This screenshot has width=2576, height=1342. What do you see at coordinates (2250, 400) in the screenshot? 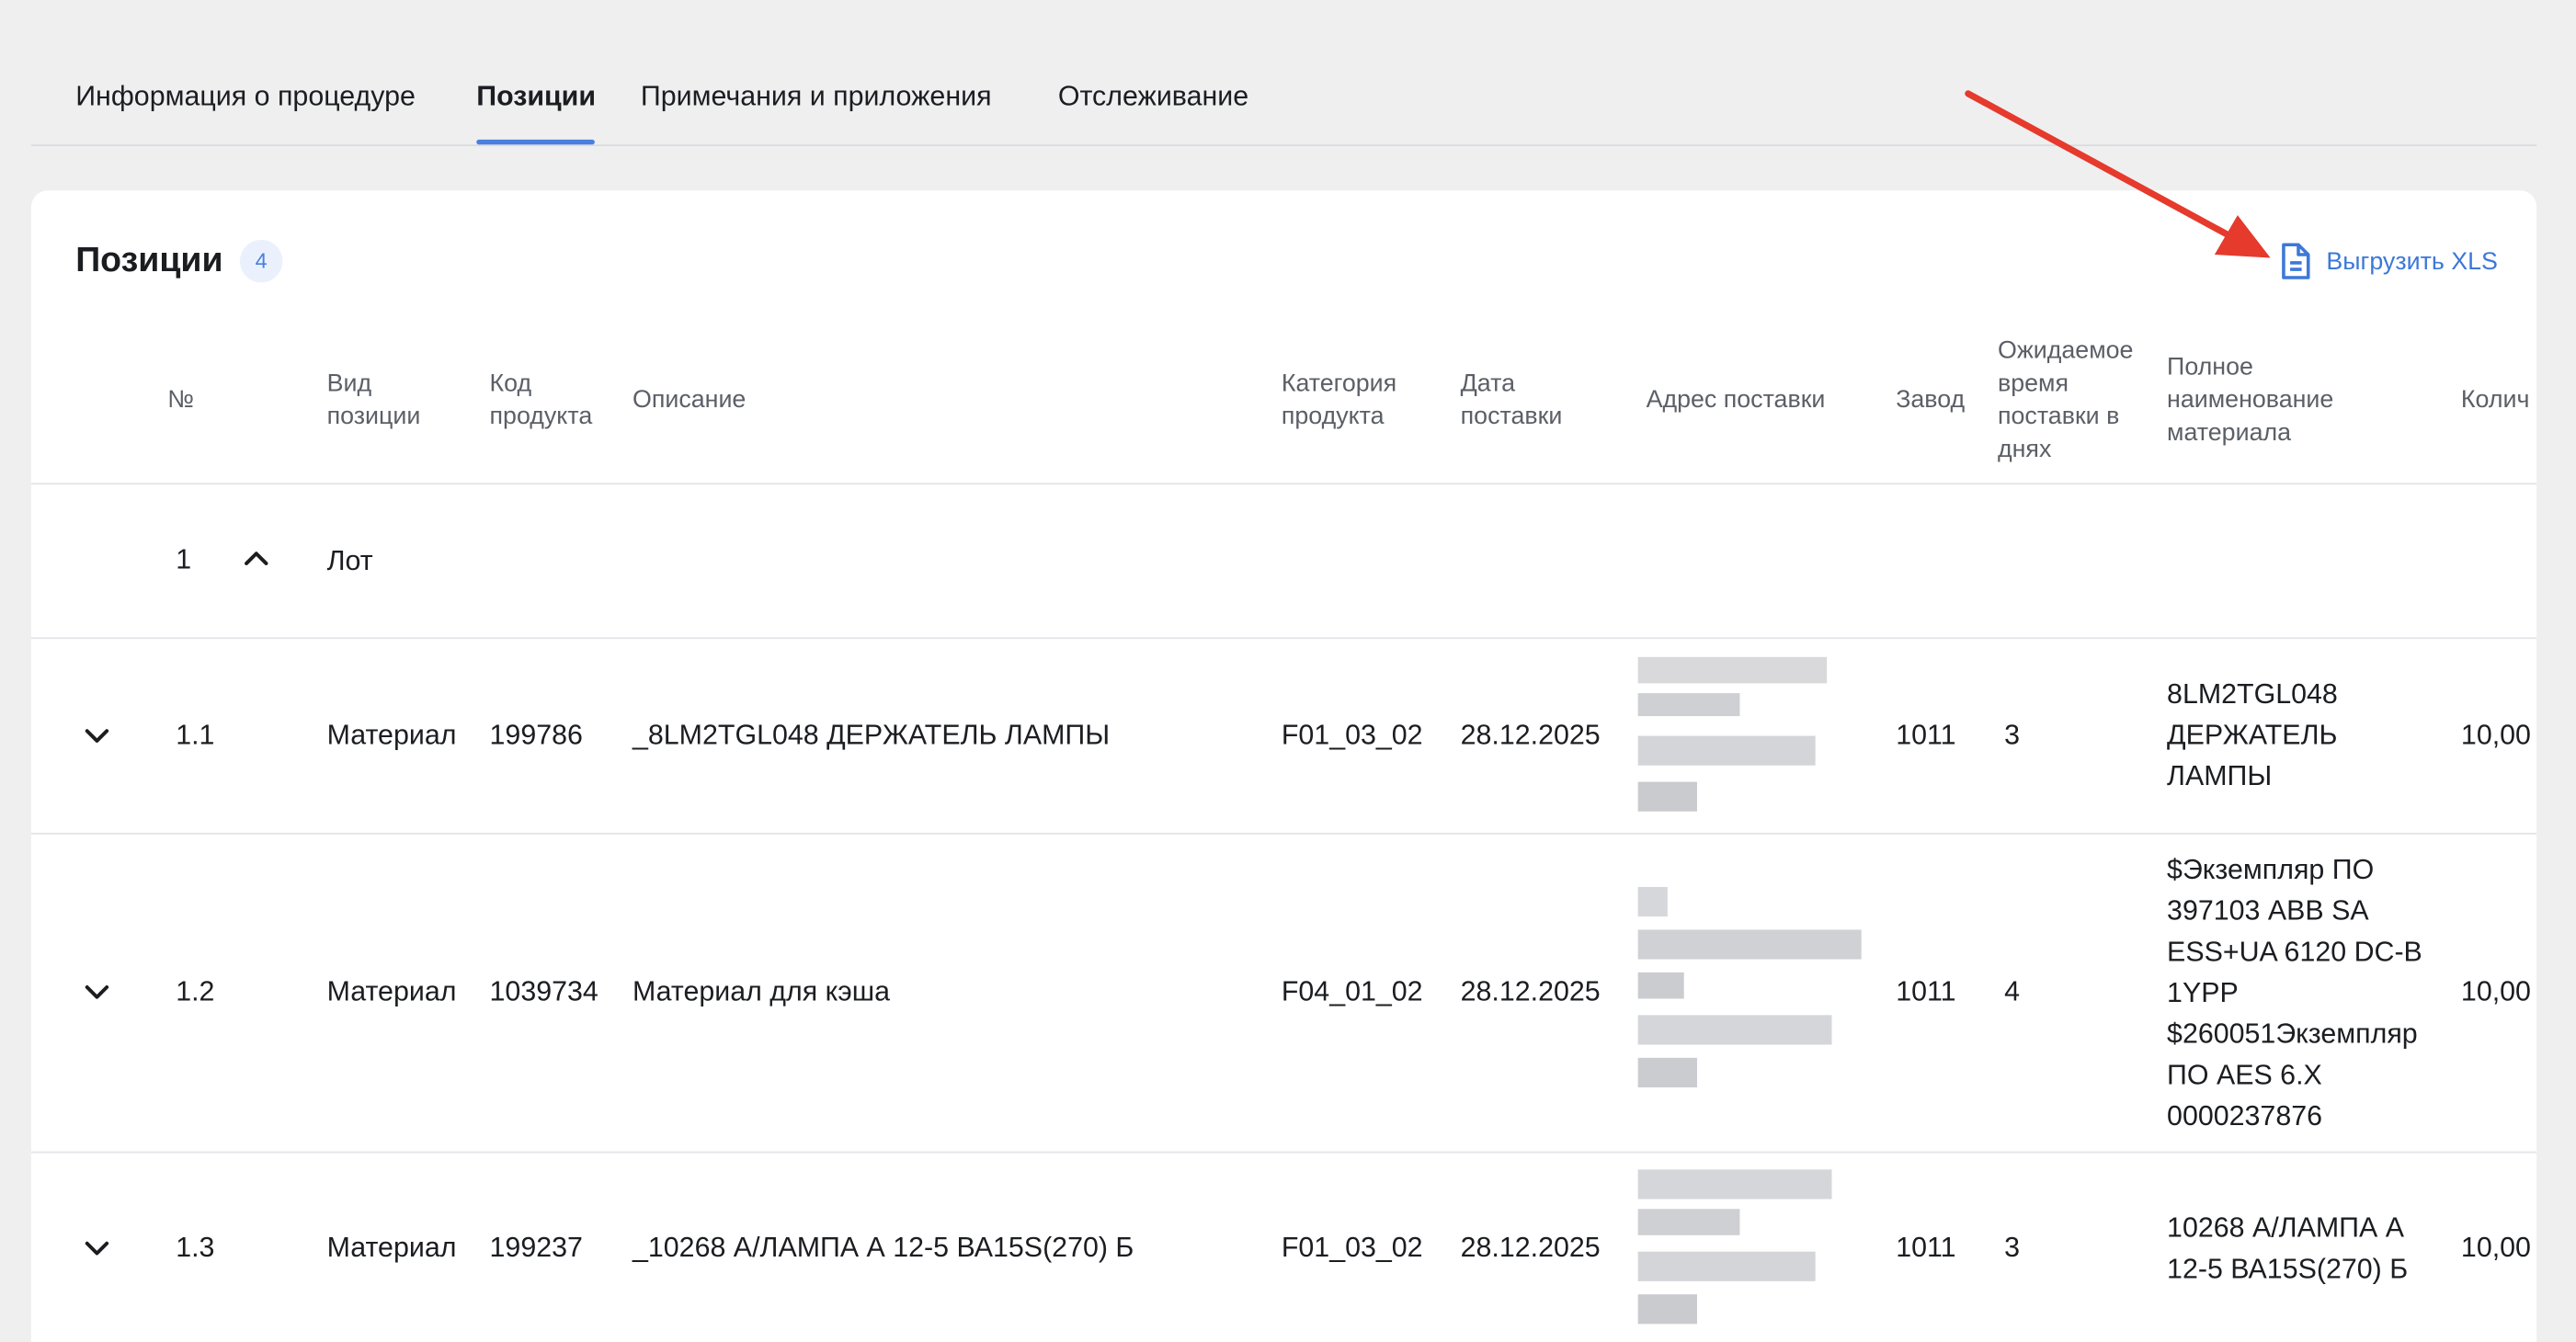
I see `col-header-full-name: Полное наименование материала` at bounding box center [2250, 400].